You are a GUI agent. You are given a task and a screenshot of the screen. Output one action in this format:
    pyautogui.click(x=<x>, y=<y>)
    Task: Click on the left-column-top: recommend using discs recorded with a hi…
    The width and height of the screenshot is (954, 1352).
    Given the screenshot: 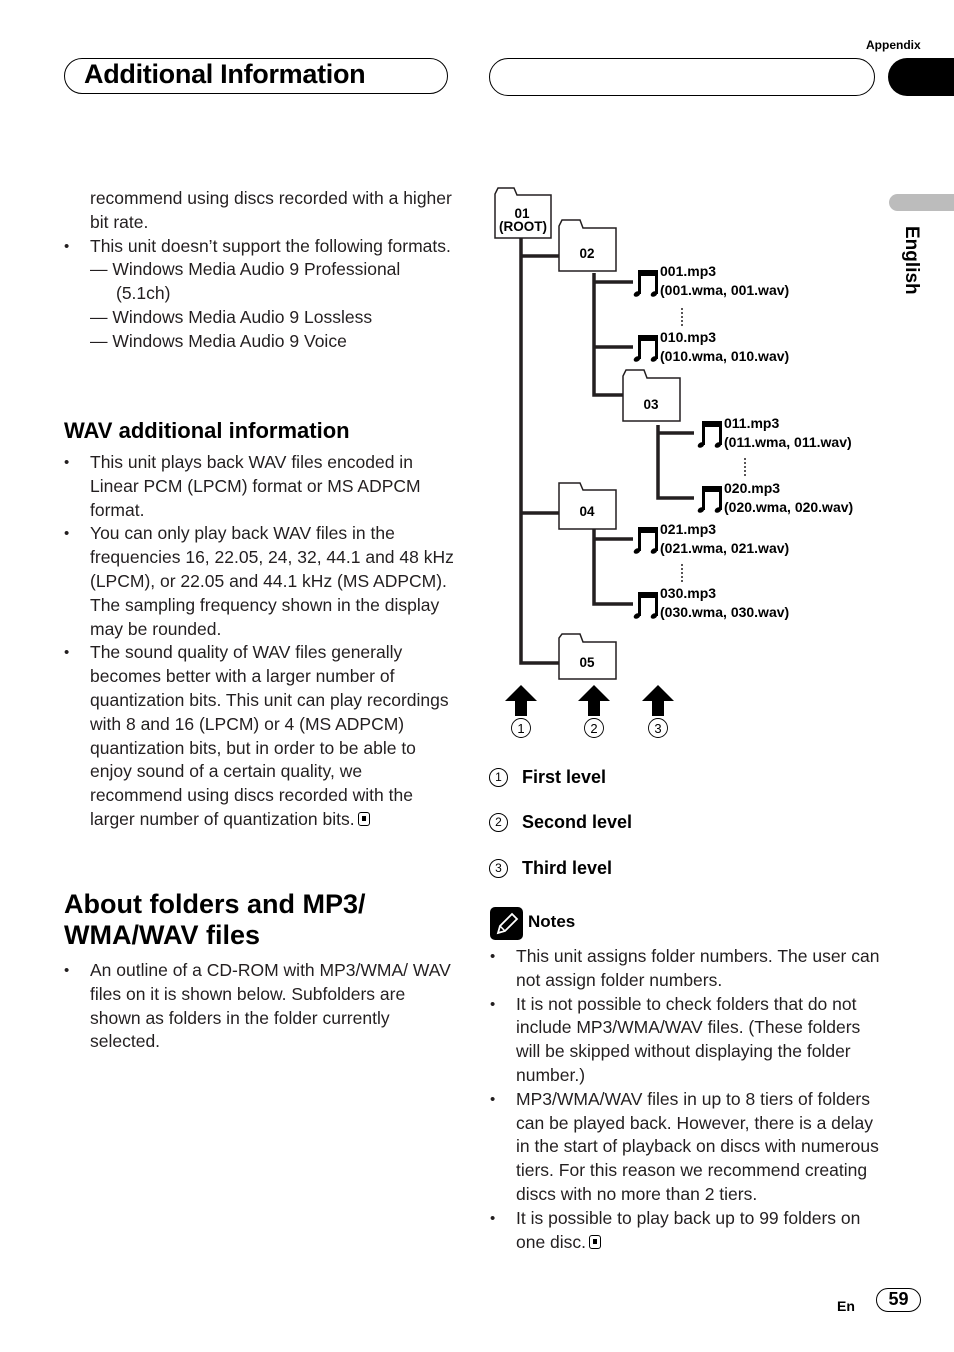 What is the action you would take?
    pyautogui.click(x=260, y=270)
    